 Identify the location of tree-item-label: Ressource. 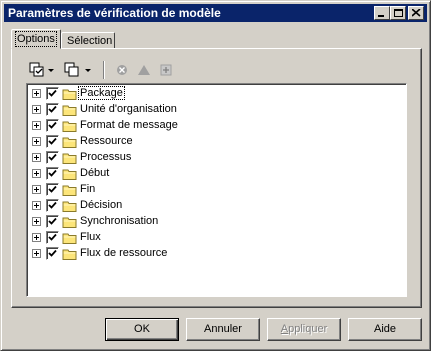
(106, 141).